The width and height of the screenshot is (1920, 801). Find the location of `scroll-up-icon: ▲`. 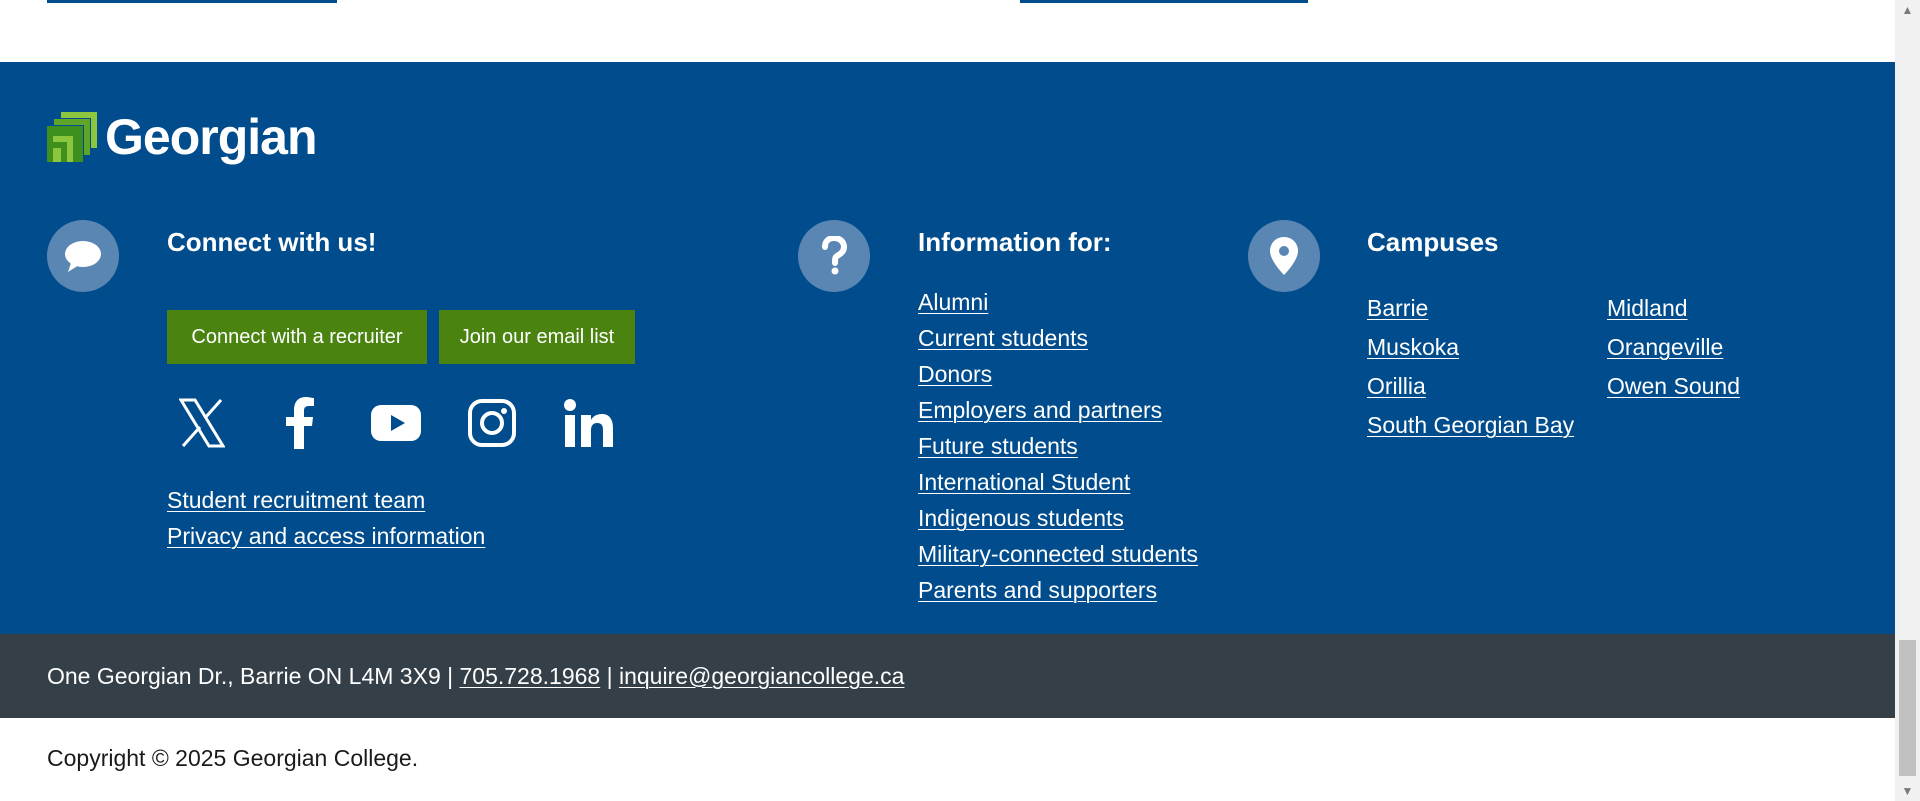

scroll-up-icon: ▲ is located at coordinates (1907, 10).